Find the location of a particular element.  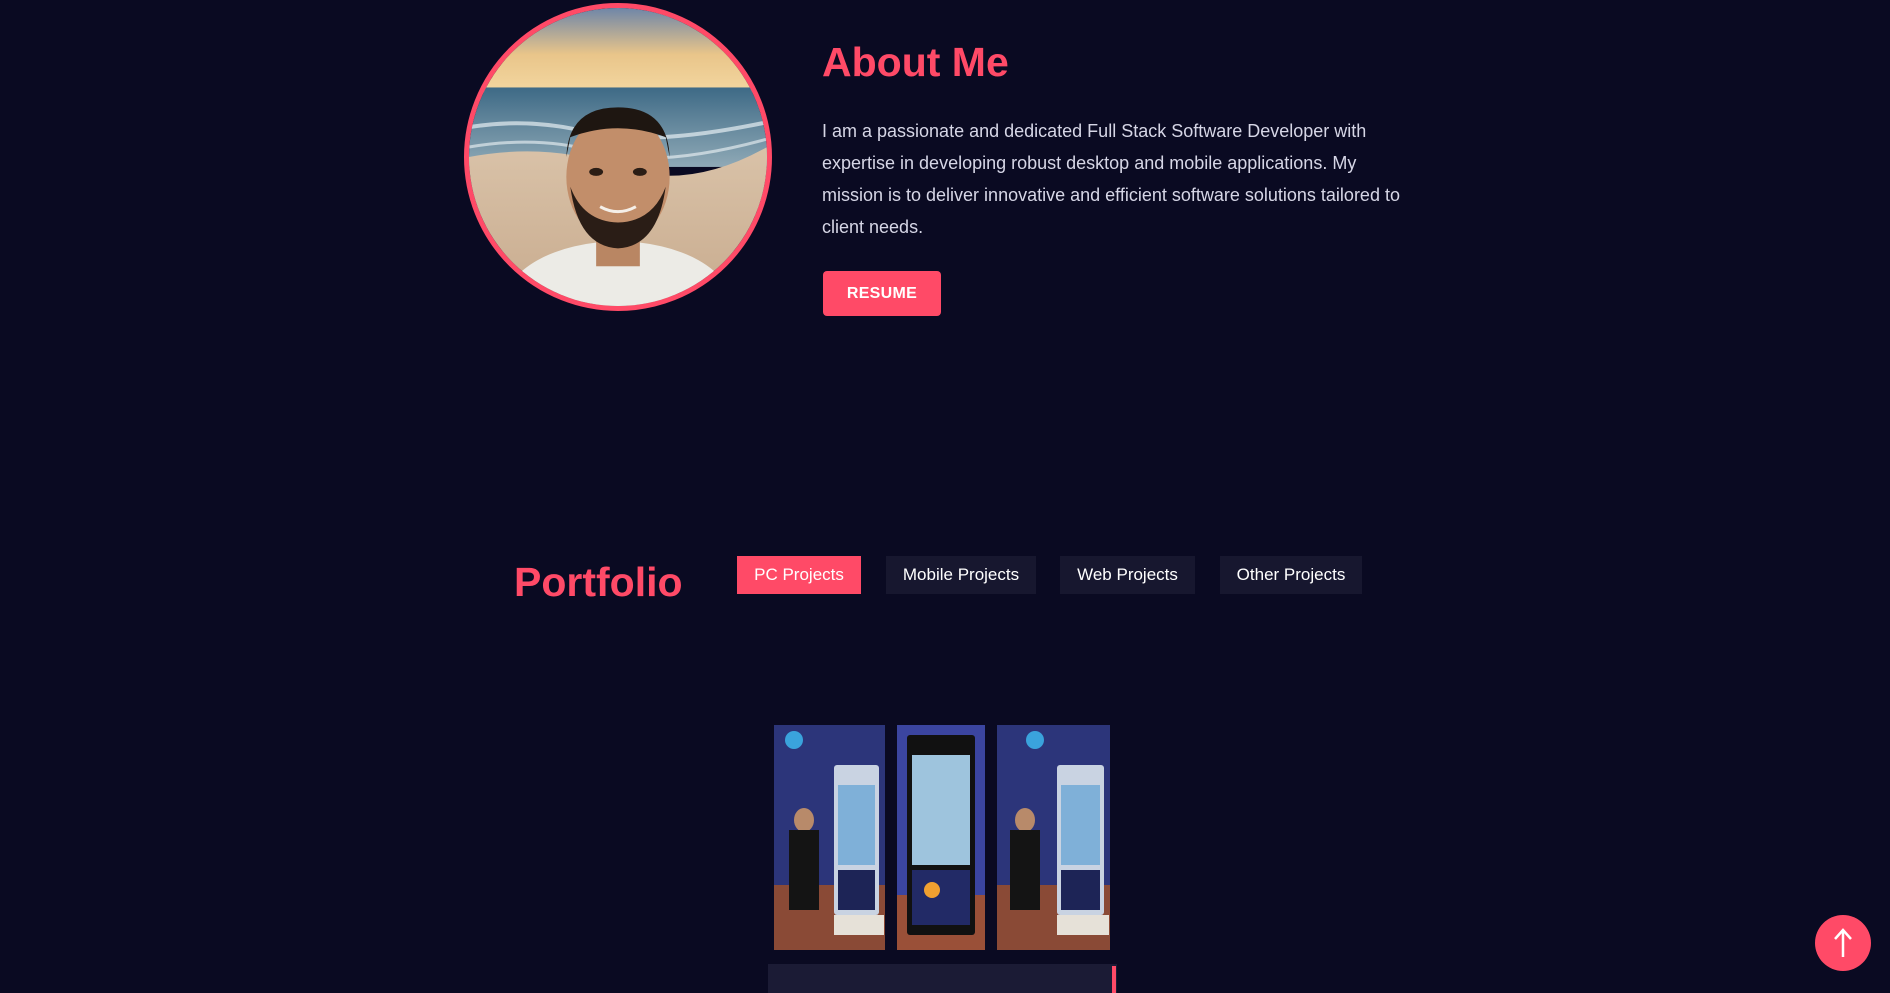

tab-mobile-projects: Mobile Projects is located at coordinates (961, 575).